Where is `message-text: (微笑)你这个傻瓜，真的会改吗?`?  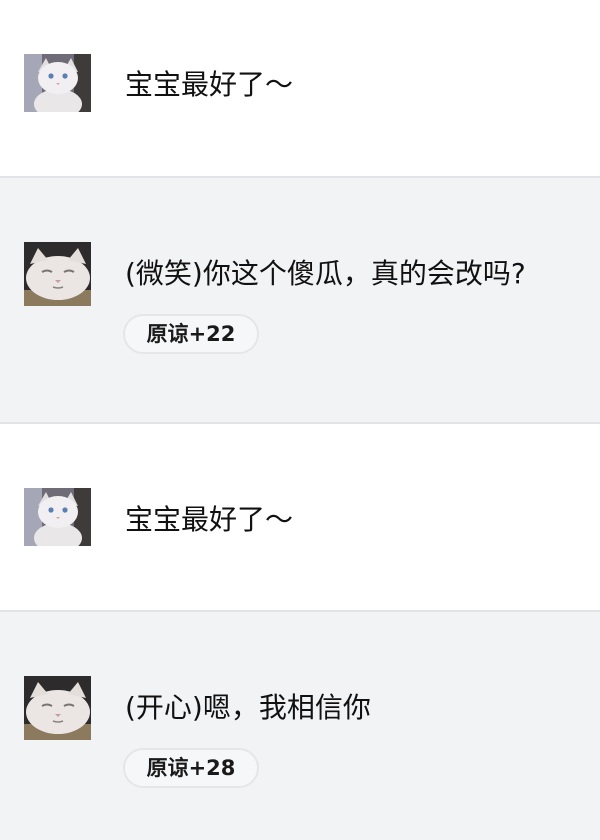 message-text: (微笑)你这个傻瓜，真的会改吗? is located at coordinates (325, 273).